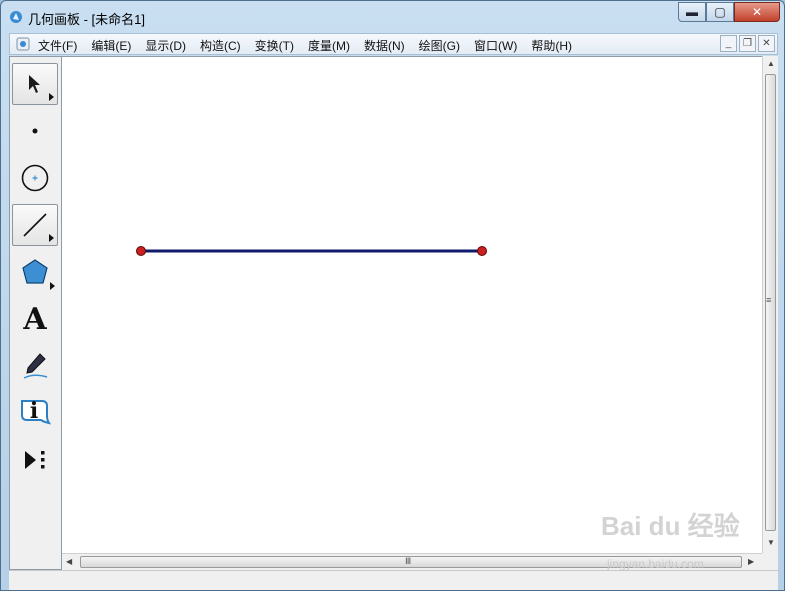 This screenshot has height=591, width=785. What do you see at coordinates (311, 251) in the screenshot?
I see `sketch-svg` at bounding box center [311, 251].